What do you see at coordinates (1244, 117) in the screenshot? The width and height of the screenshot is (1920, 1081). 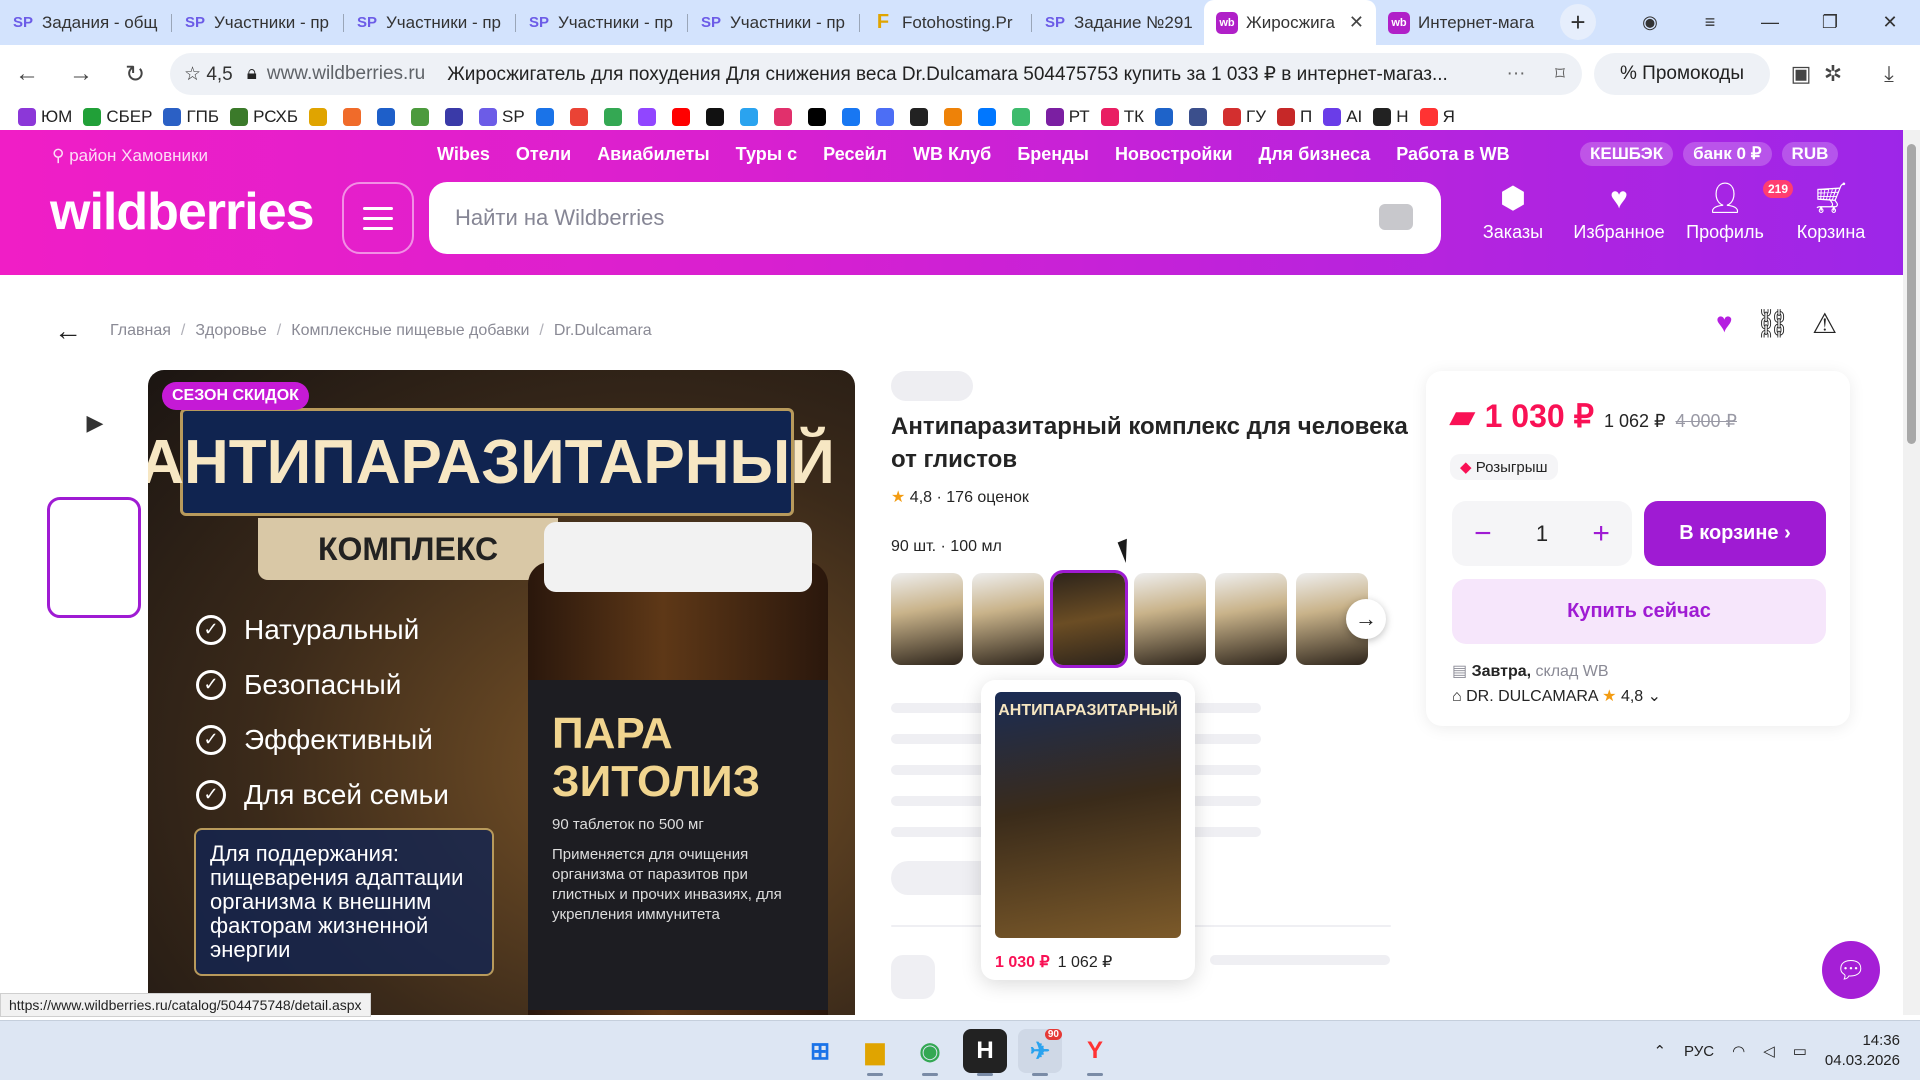 I see `bookmark-item: ГУ` at bounding box center [1244, 117].